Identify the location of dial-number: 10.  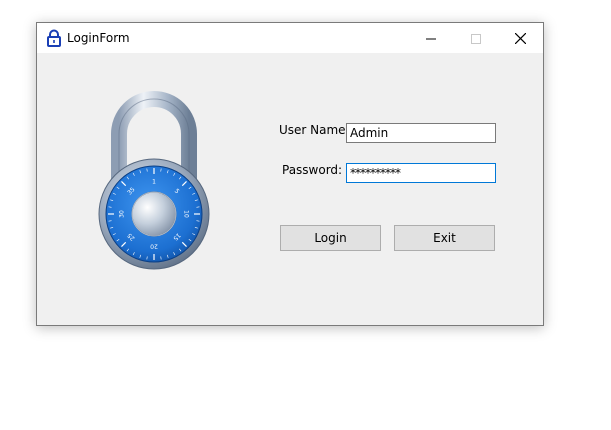
(186, 214).